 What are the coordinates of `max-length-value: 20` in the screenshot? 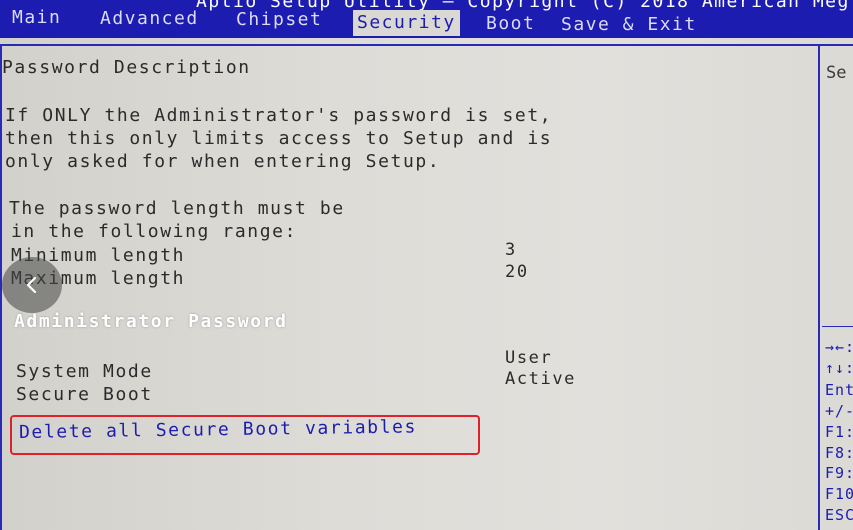 It's located at (517, 272).